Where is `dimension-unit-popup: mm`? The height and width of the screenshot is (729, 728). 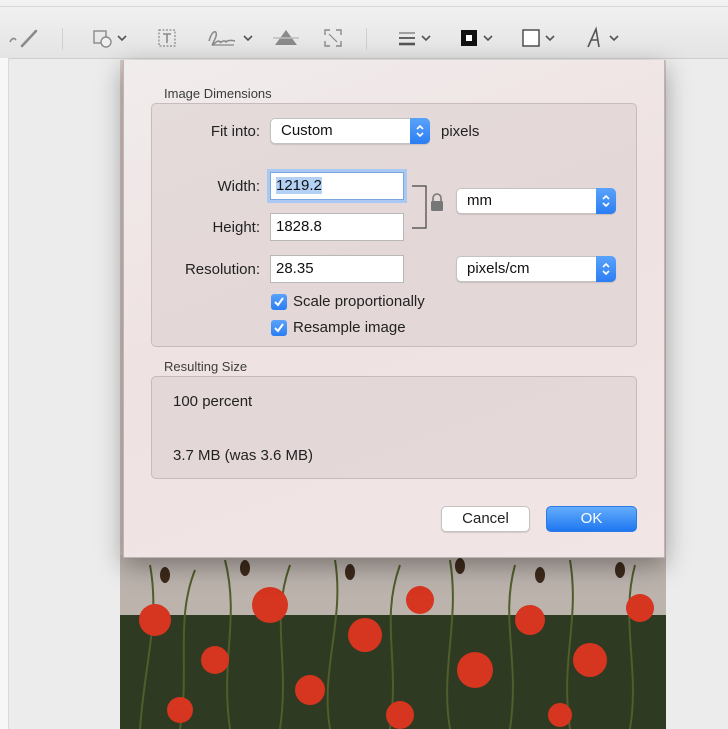 dimension-unit-popup: mm is located at coordinates (536, 201).